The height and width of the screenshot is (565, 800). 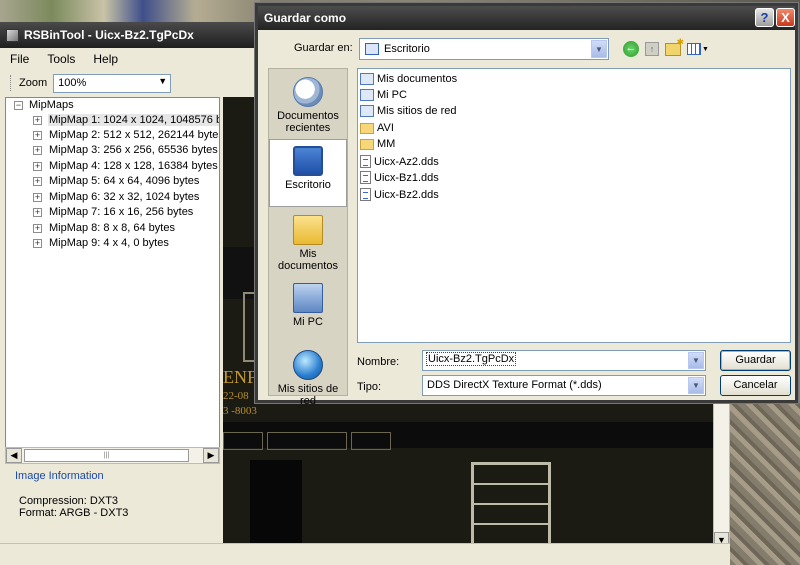 I want to click on tree-item-label: MipMap 5: 64 x 64, 4096 bytes, so click(x=124, y=181).